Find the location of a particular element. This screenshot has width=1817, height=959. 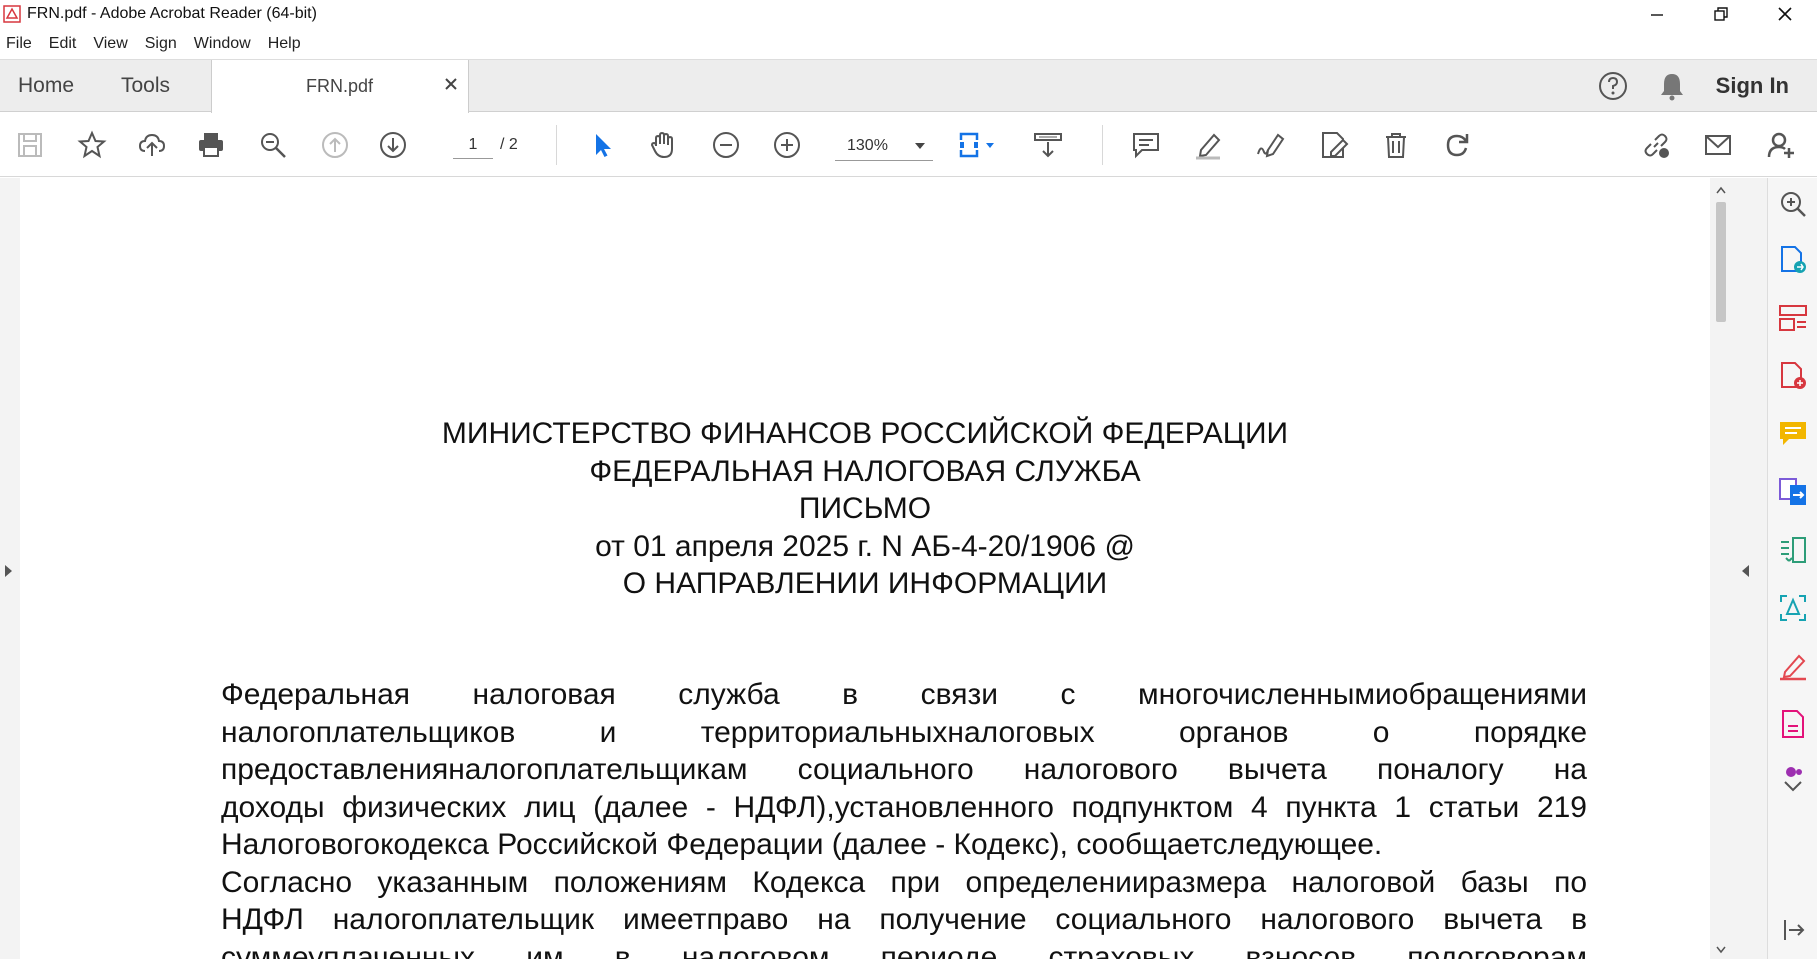

search-zoom-icon is located at coordinates (273, 145).